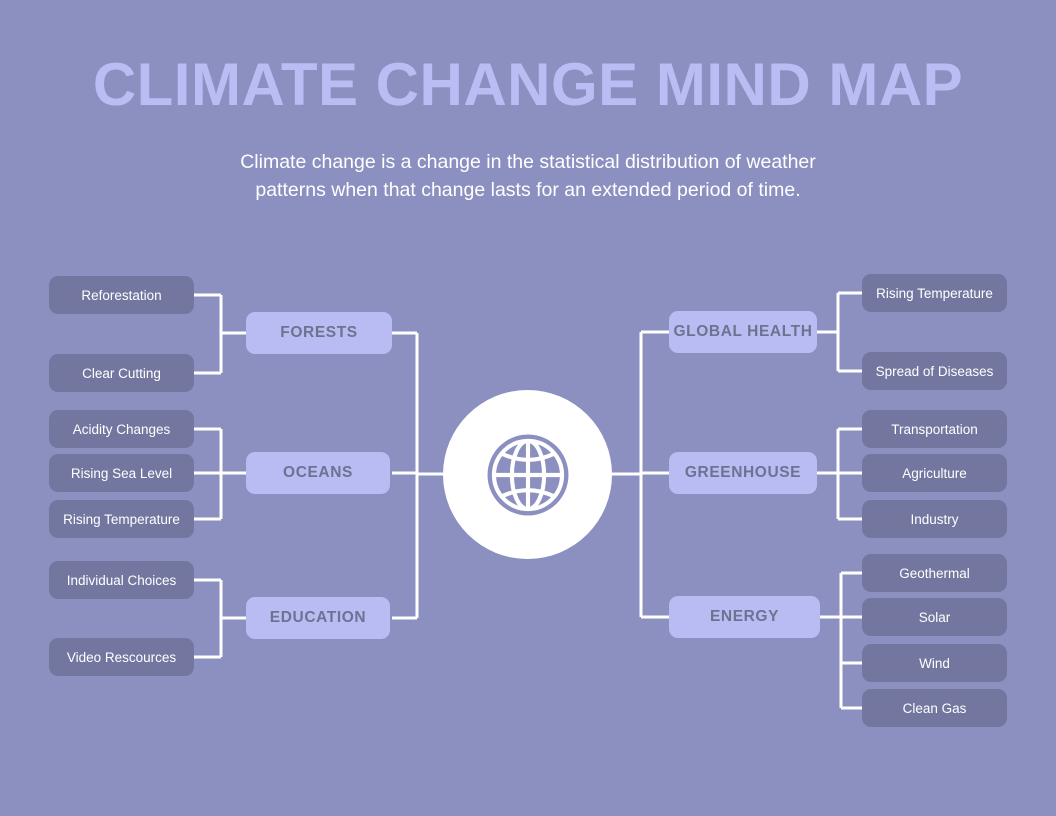  I want to click on leaf-node-video-rescources: Video Rescources, so click(121, 657).